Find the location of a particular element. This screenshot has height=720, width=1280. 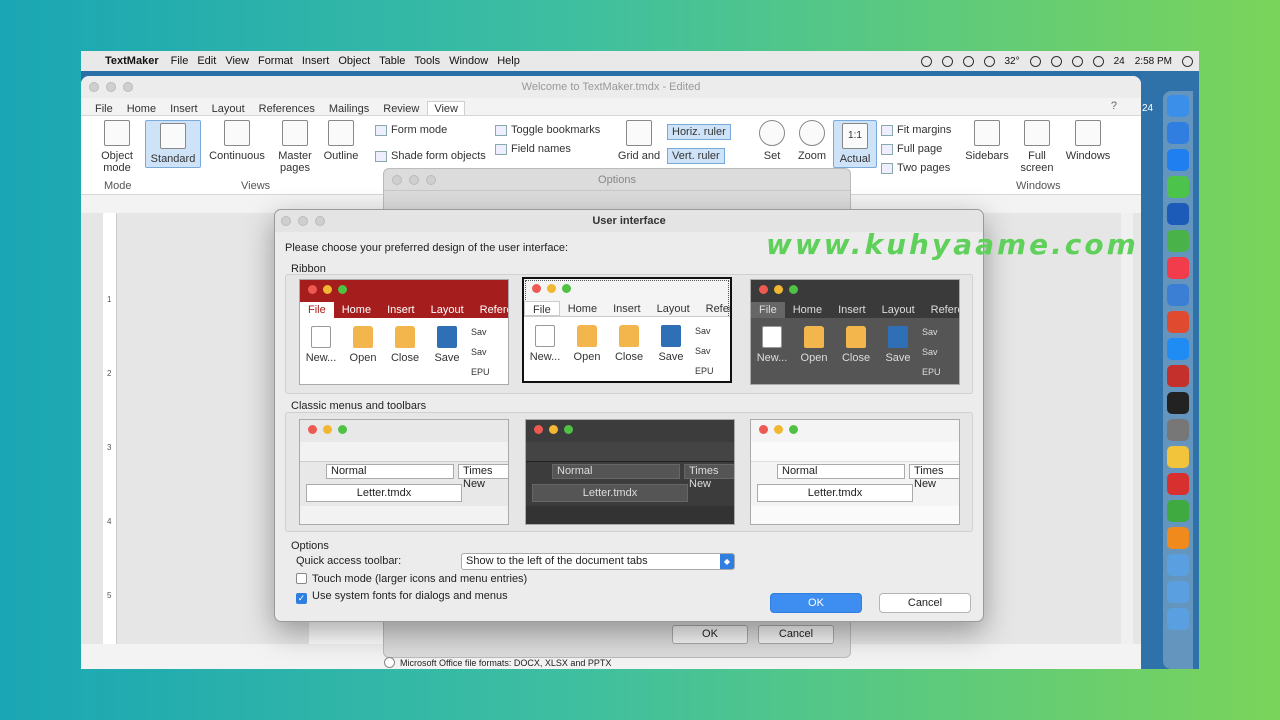

toggle-bookmarks-button: Toggle bookmarks is located at coordinates (547, 130).